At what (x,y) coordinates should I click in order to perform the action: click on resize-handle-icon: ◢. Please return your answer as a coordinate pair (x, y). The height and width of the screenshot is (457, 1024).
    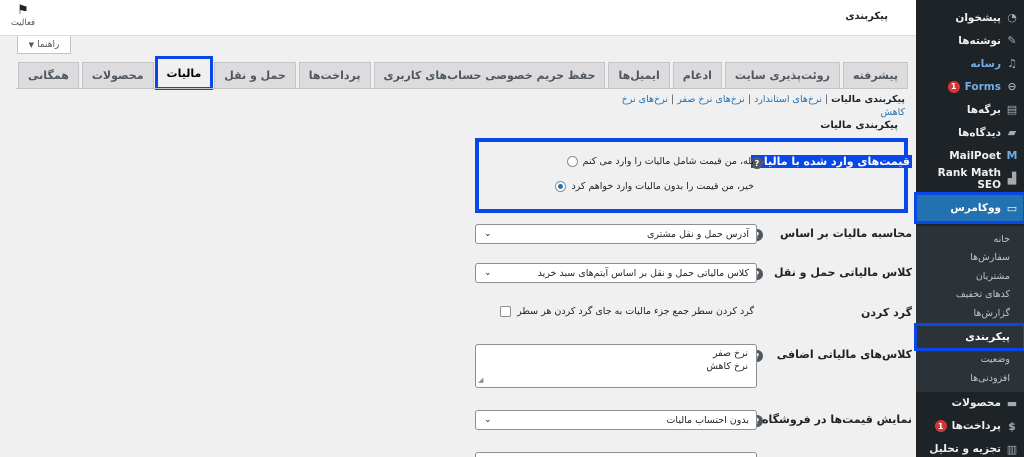
    Looking at the image, I should click on (480, 380).